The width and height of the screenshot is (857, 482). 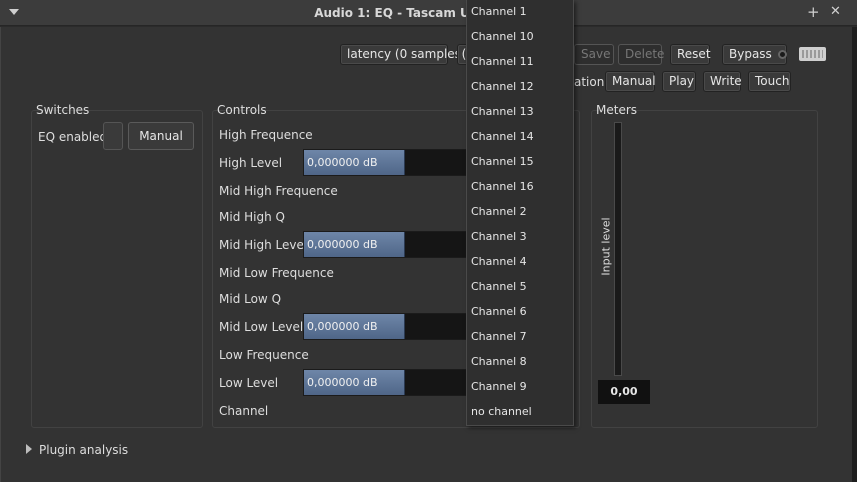 I want to click on automation-manual-button: Manual, so click(x=630, y=81).